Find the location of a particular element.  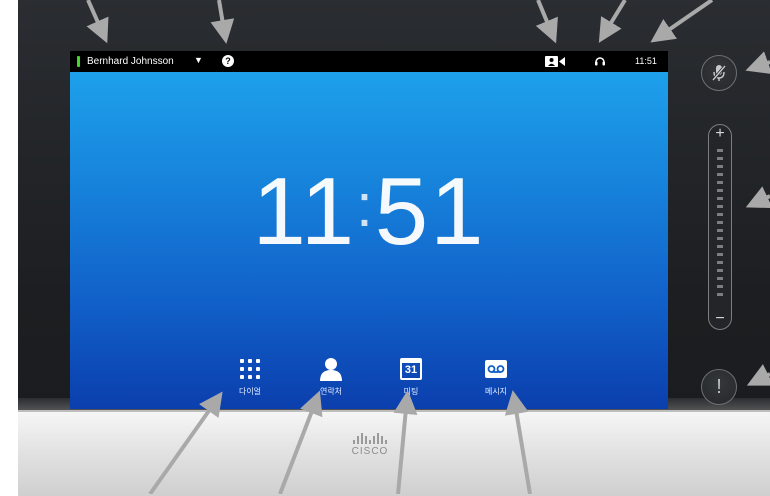

status-time: 11:51 is located at coordinates (646, 61).